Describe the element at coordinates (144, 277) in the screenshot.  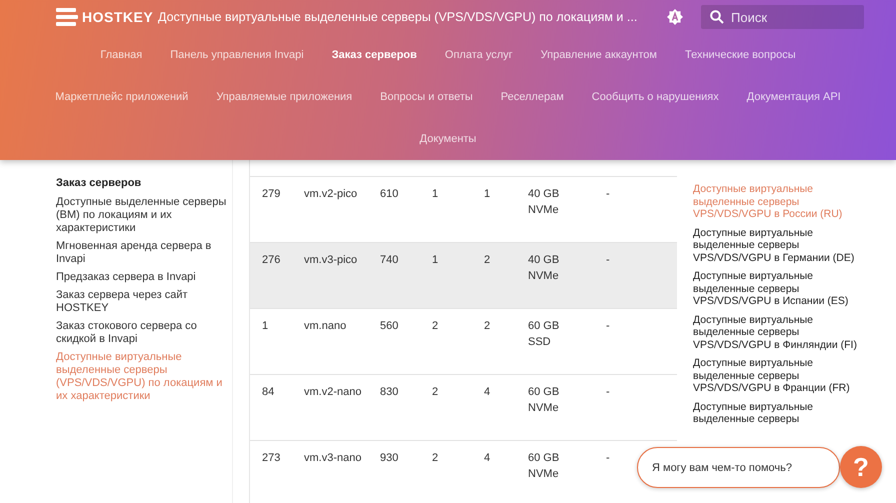
I see `sidebar-link: Предзаказ сервера в Invapi` at that location.